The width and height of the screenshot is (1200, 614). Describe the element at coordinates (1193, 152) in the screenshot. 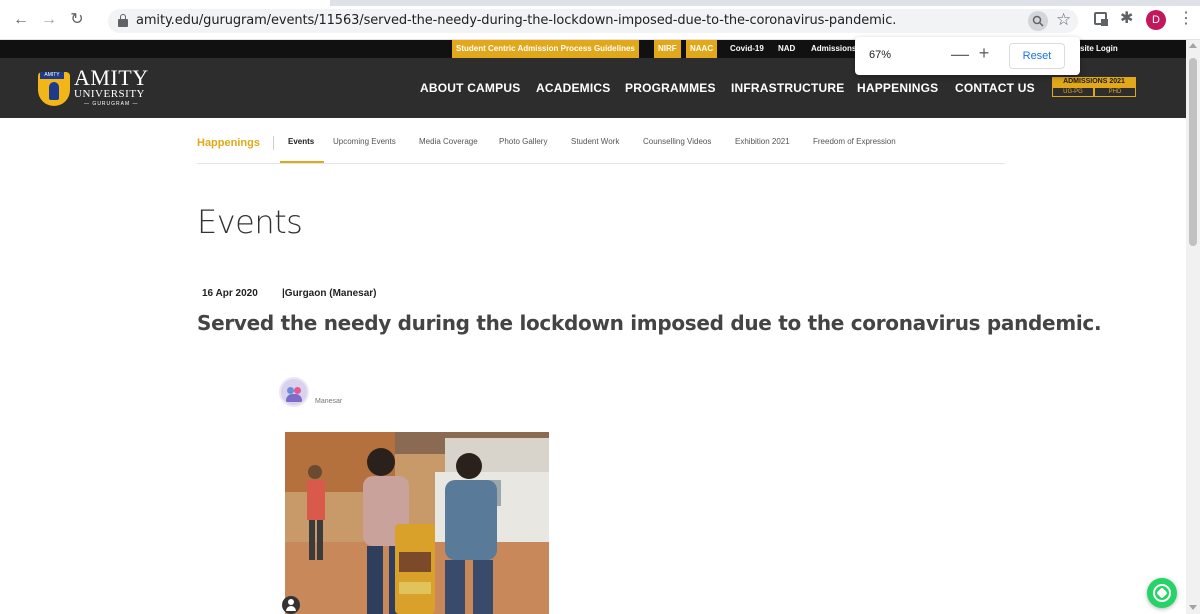

I see `scrollbar-thumb` at that location.